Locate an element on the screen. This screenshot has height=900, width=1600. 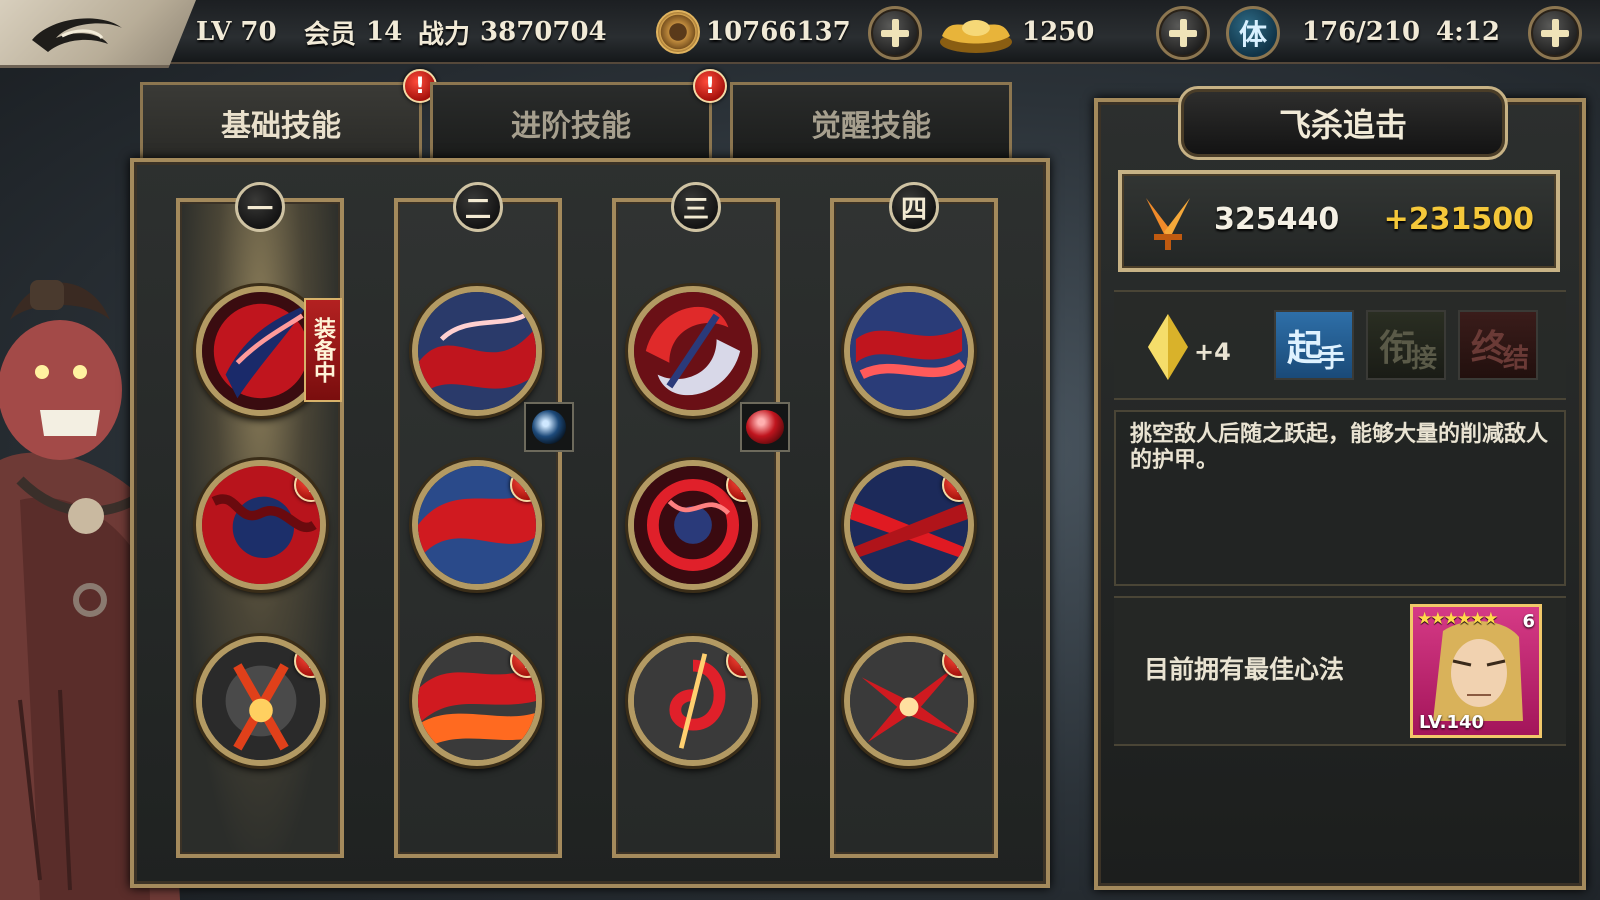
skill-name: 飞杀追击 is located at coordinates (1342, 125).